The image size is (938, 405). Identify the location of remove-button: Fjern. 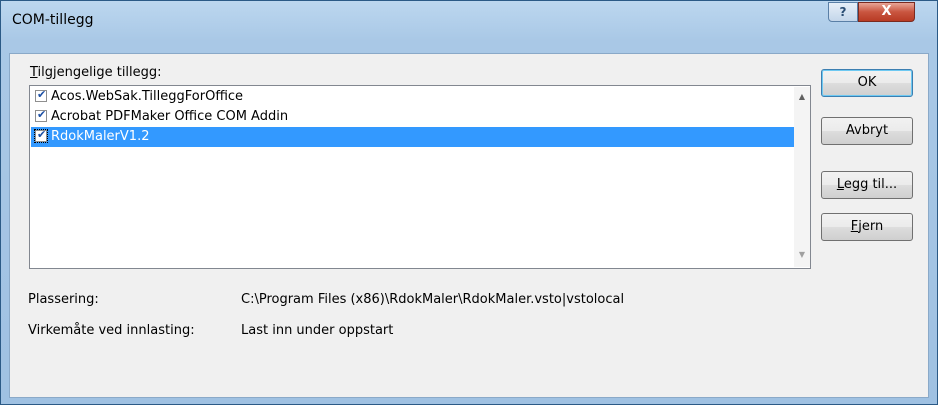
(867, 227).